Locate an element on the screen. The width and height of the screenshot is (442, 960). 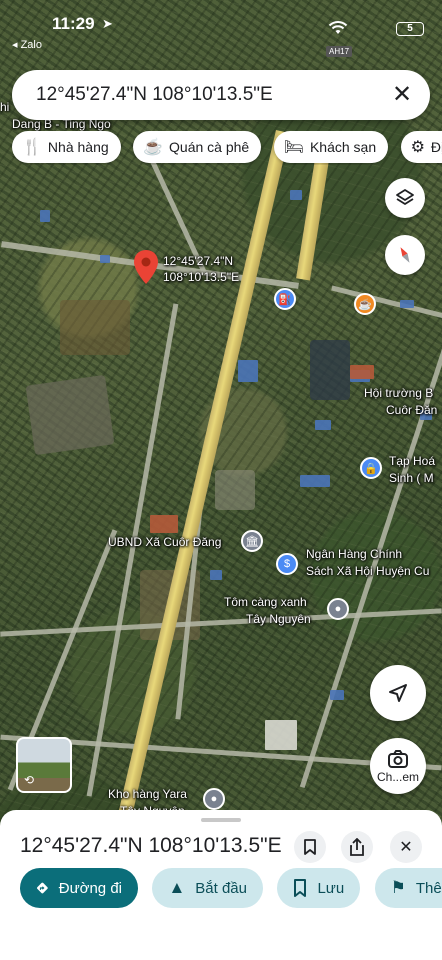
map-label: Ngân Hàng Chính is located at coordinates (354, 554).